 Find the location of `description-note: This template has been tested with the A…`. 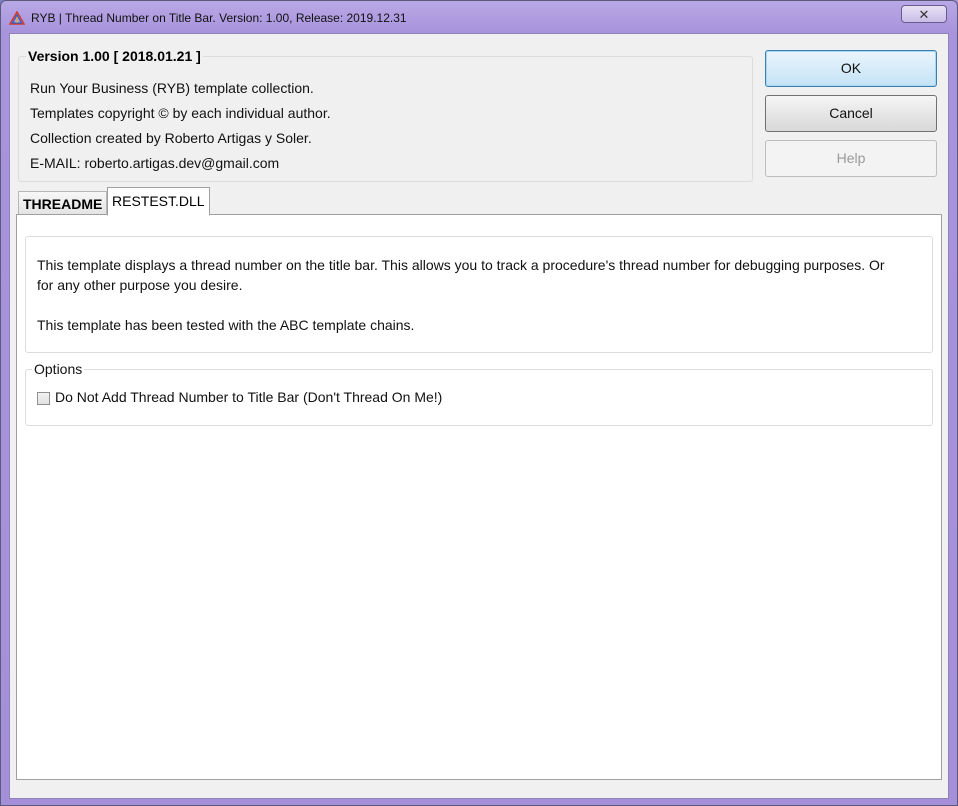

description-note: This template has been tested with the A… is located at coordinates (226, 325).